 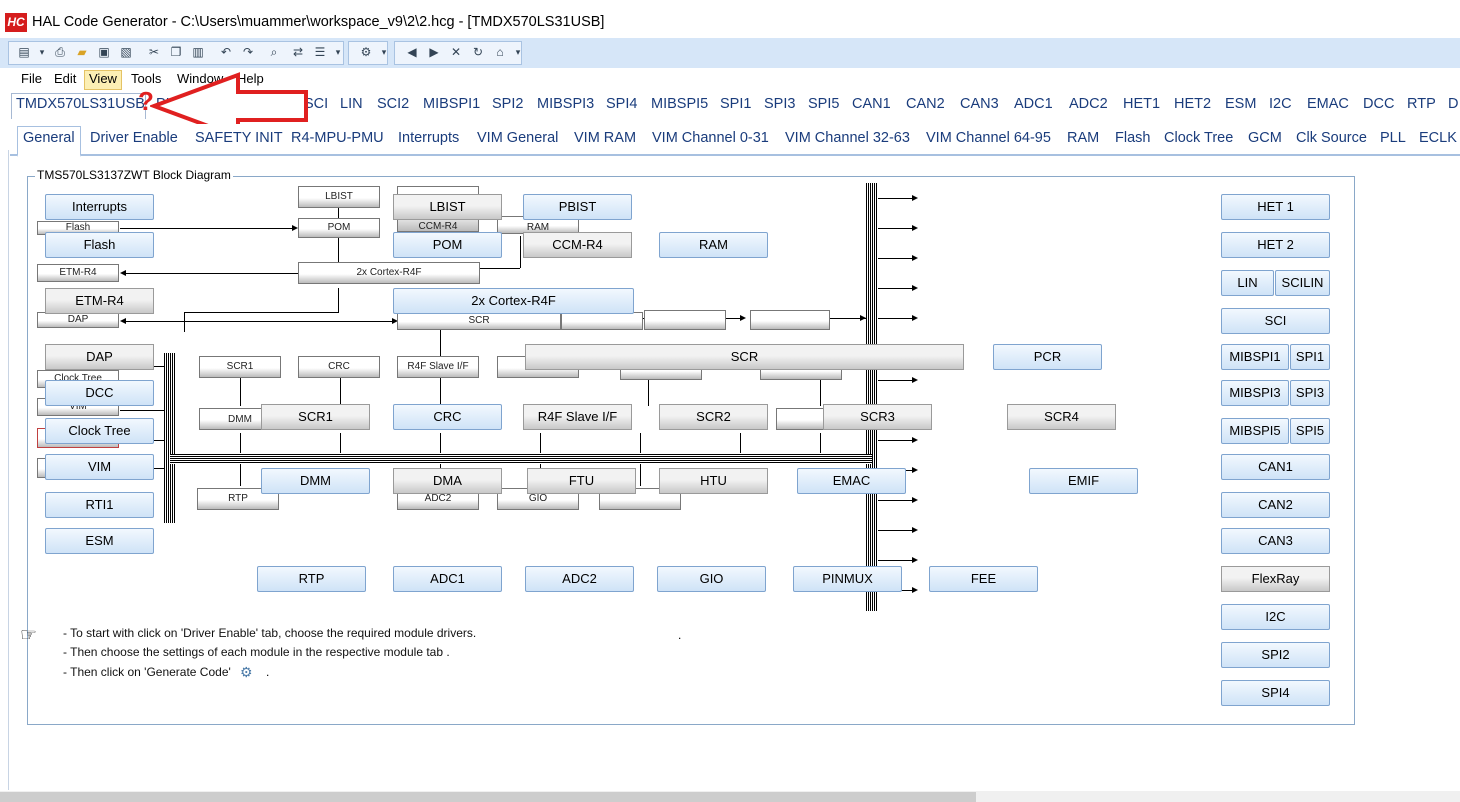 I want to click on device-tab-mibspi1: MIBSPI1, so click(x=451, y=104).